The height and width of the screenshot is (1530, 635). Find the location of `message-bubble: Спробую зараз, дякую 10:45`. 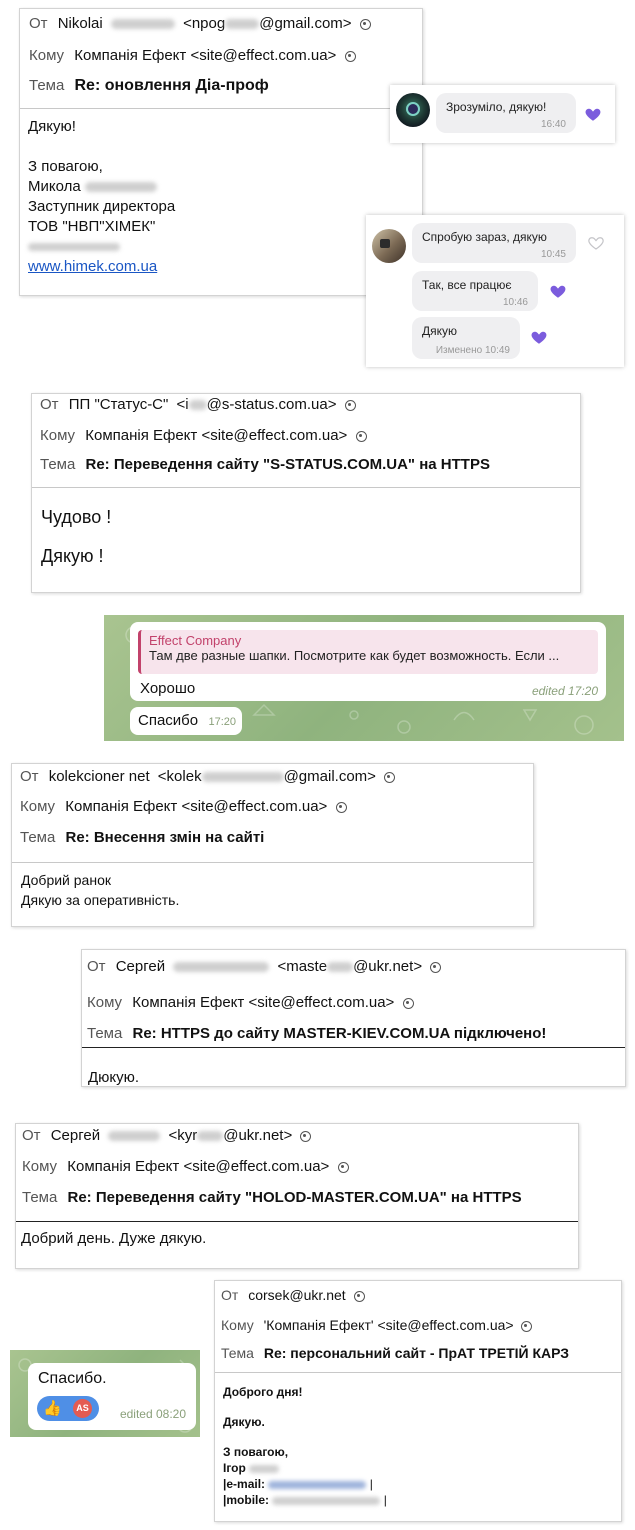

message-bubble: Спробую зараз, дякую 10:45 is located at coordinates (494, 243).